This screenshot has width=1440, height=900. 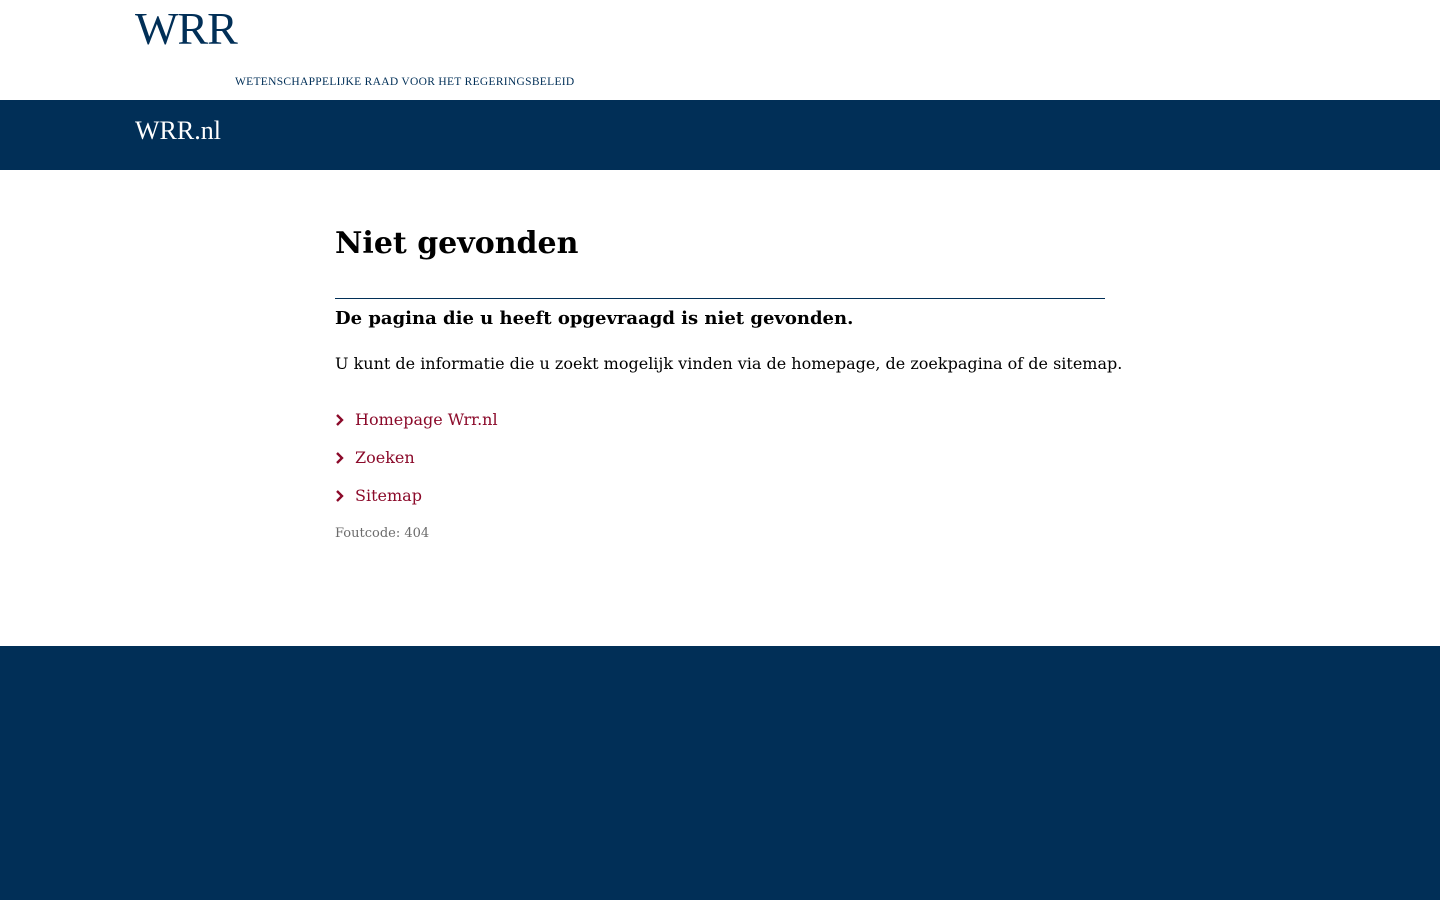 I want to click on list-item: Homepage Wrr.nl, so click(x=416, y=419).